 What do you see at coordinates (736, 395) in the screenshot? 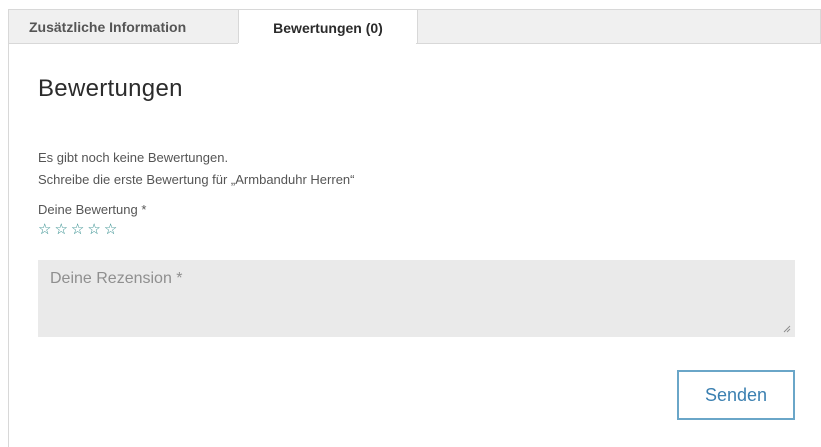
I see `submit-button: Senden` at bounding box center [736, 395].